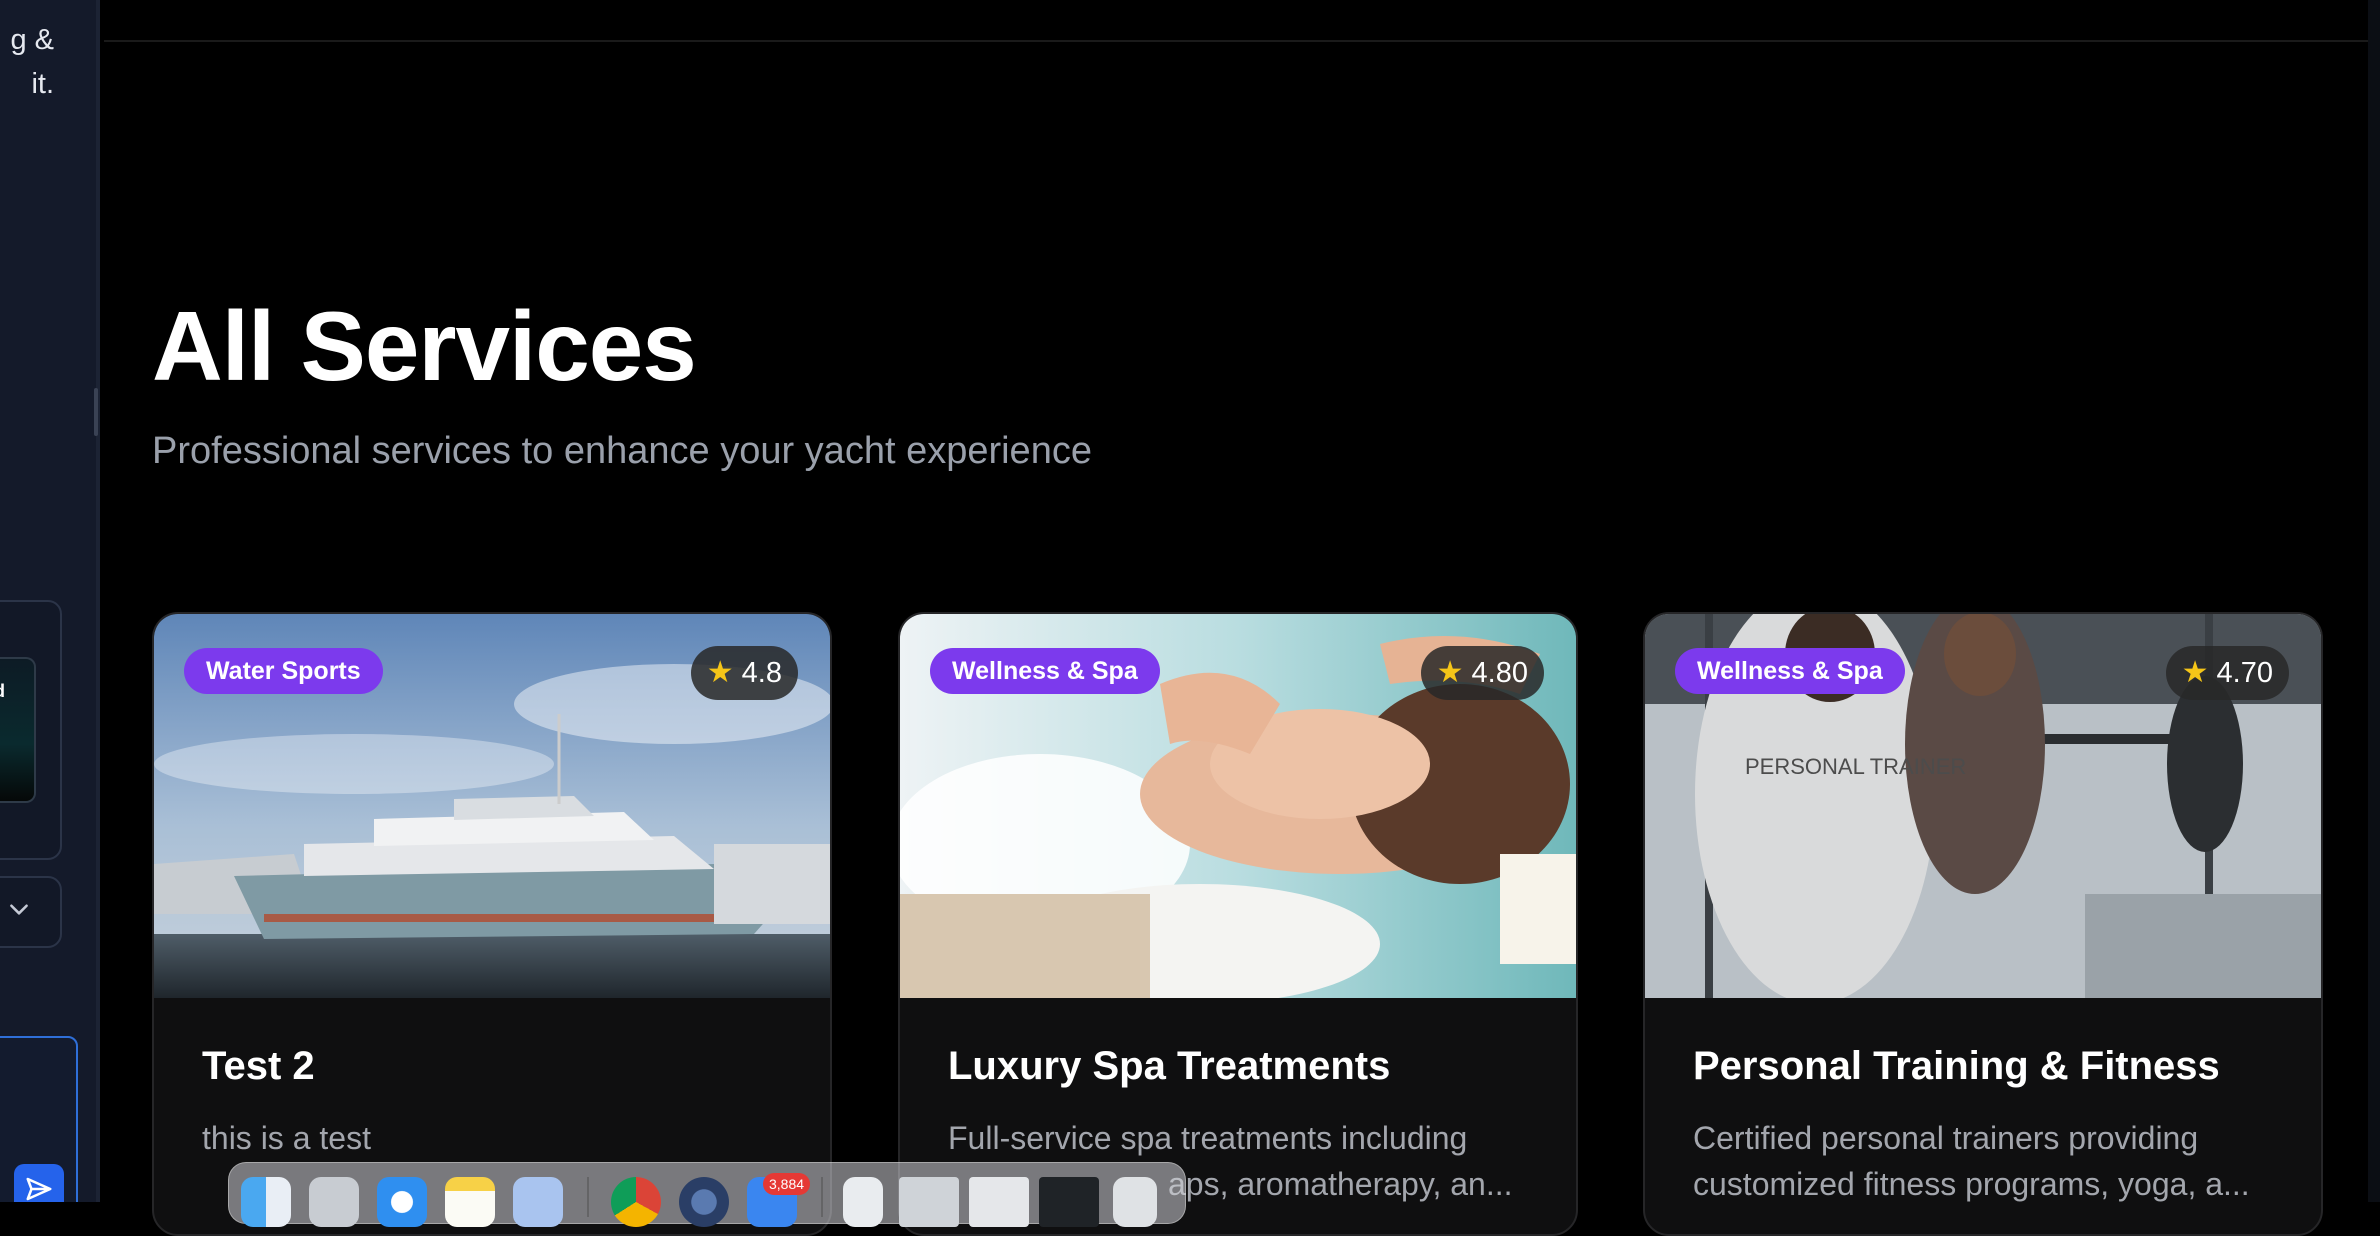 Image resolution: width=2380 pixels, height=1236 pixels. What do you see at coordinates (1135, 1202) in the screenshot?
I see `trash-icon` at bounding box center [1135, 1202].